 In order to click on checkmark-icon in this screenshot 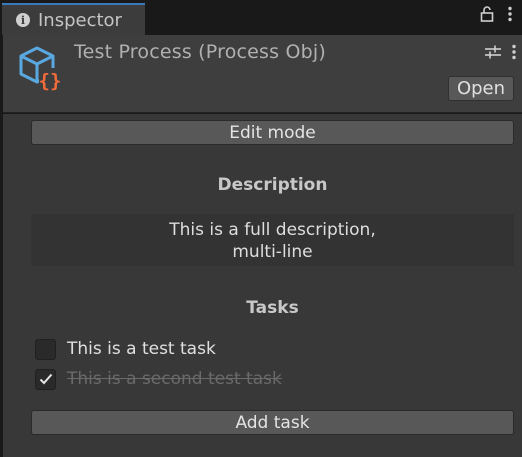, I will do `click(45, 379)`.